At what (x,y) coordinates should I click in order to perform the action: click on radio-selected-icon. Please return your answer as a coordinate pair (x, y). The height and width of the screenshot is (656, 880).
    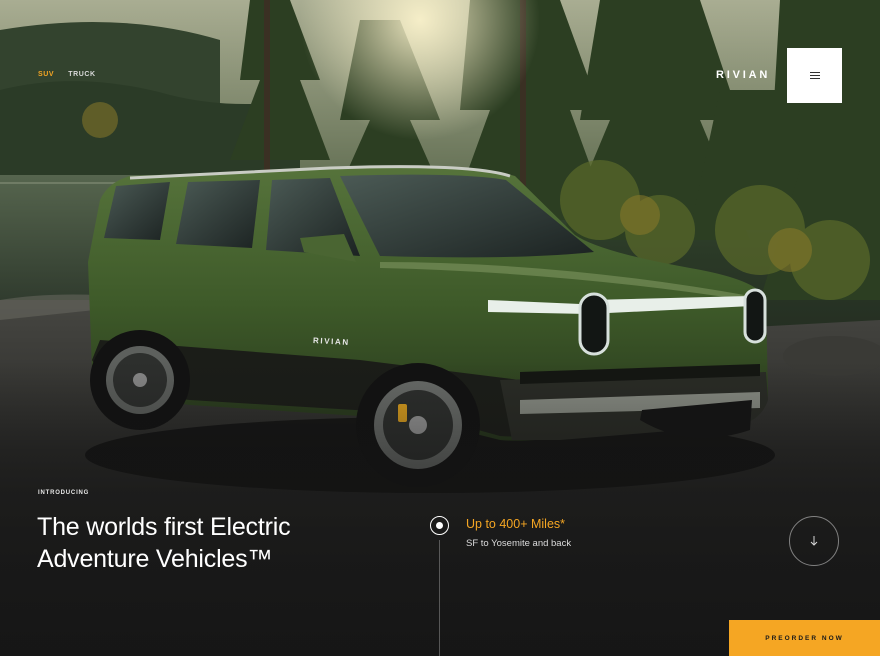
    Looking at the image, I should click on (439, 525).